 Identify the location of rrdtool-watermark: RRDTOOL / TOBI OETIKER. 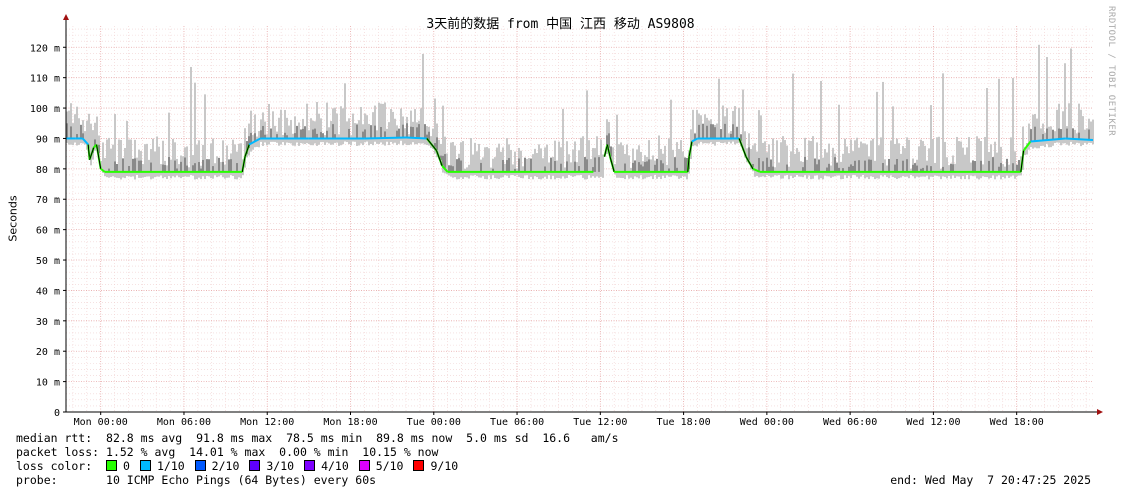
(1111, 71).